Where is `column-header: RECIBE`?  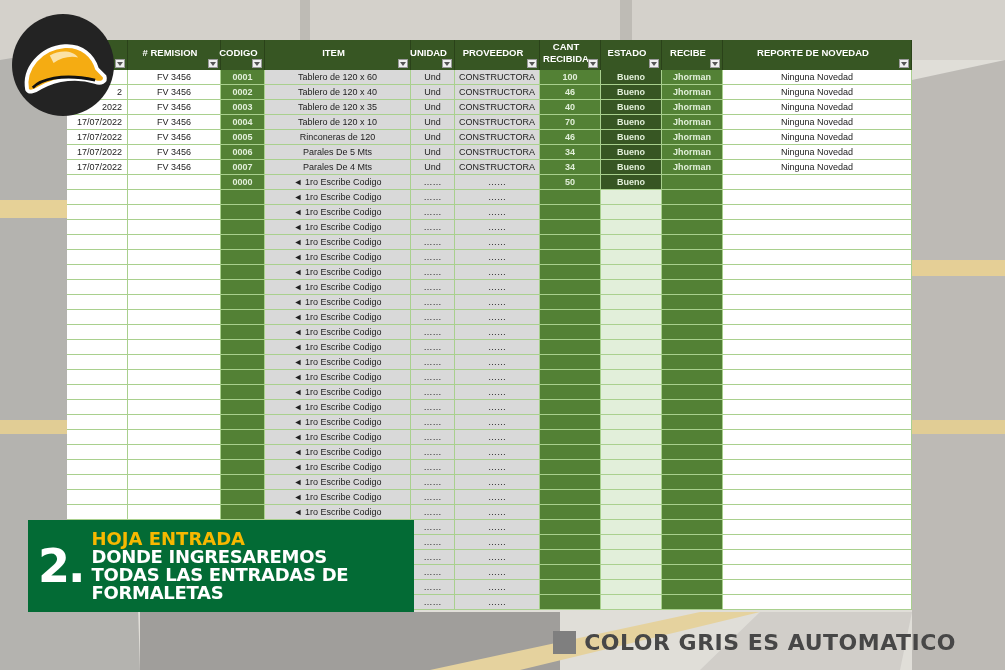 column-header: RECIBE is located at coordinates (688, 53).